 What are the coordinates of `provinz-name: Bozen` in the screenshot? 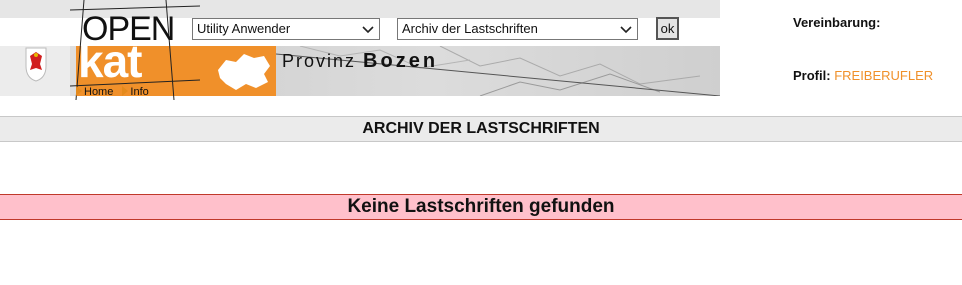 It's located at (401, 61).